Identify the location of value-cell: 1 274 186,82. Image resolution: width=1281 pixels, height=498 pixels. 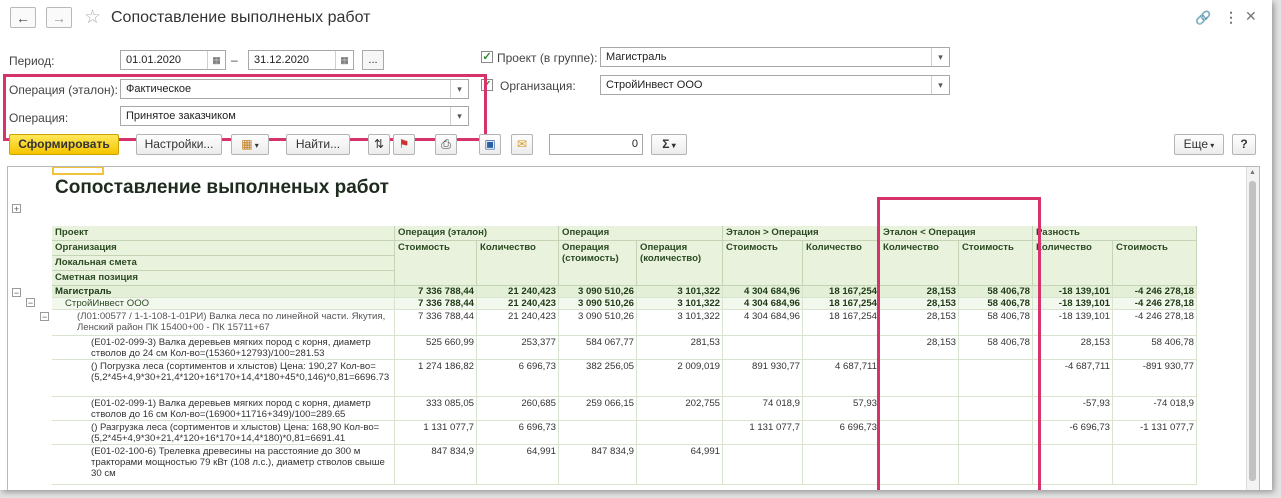
(445, 366).